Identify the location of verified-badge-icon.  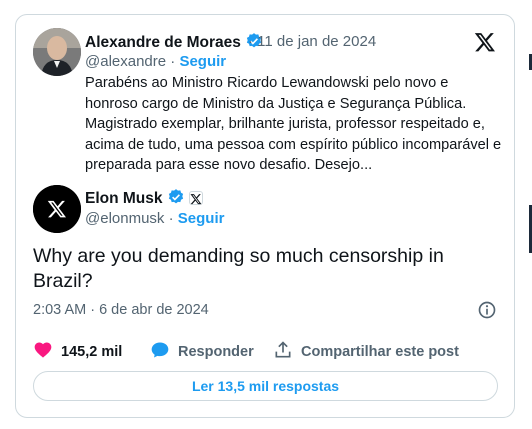
(176, 199).